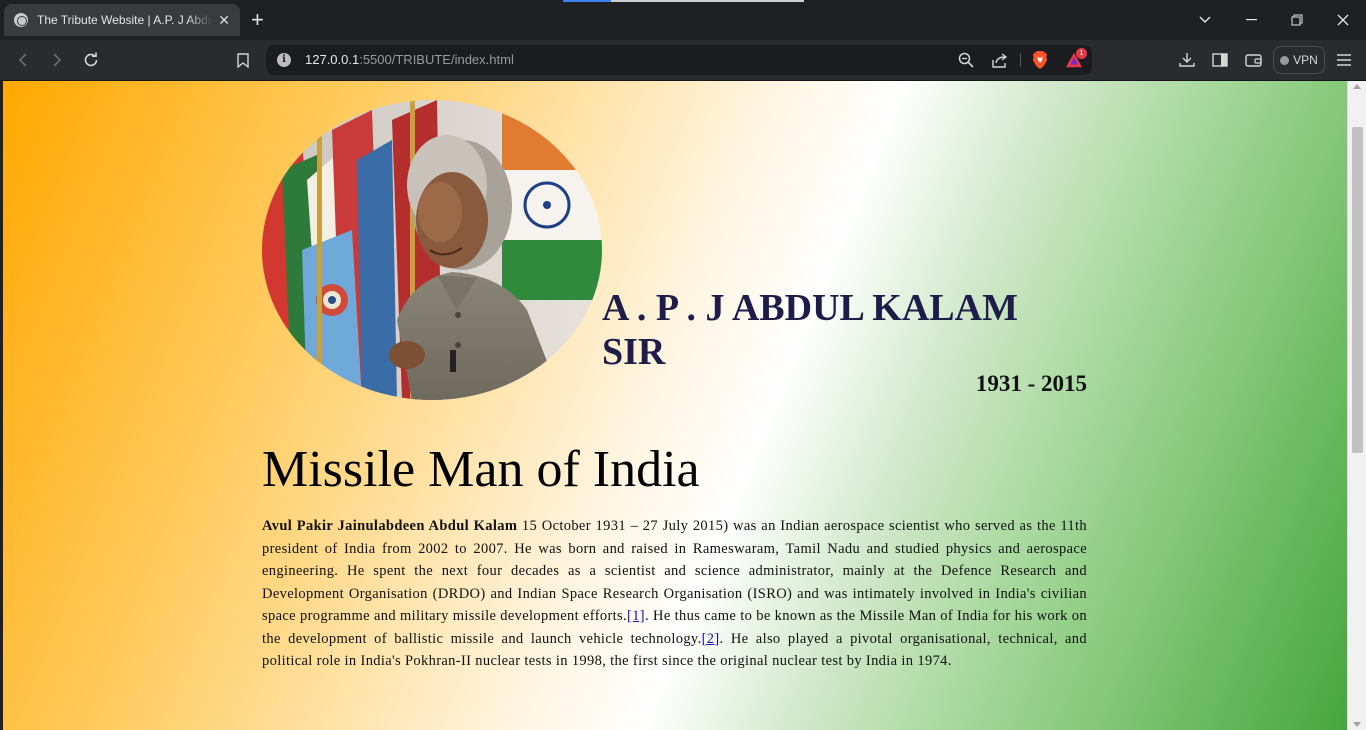  What do you see at coordinates (390, 526) in the screenshot?
I see `bio-bold-name: Avul Pakir Jainulabdeen Abdul Kalam` at bounding box center [390, 526].